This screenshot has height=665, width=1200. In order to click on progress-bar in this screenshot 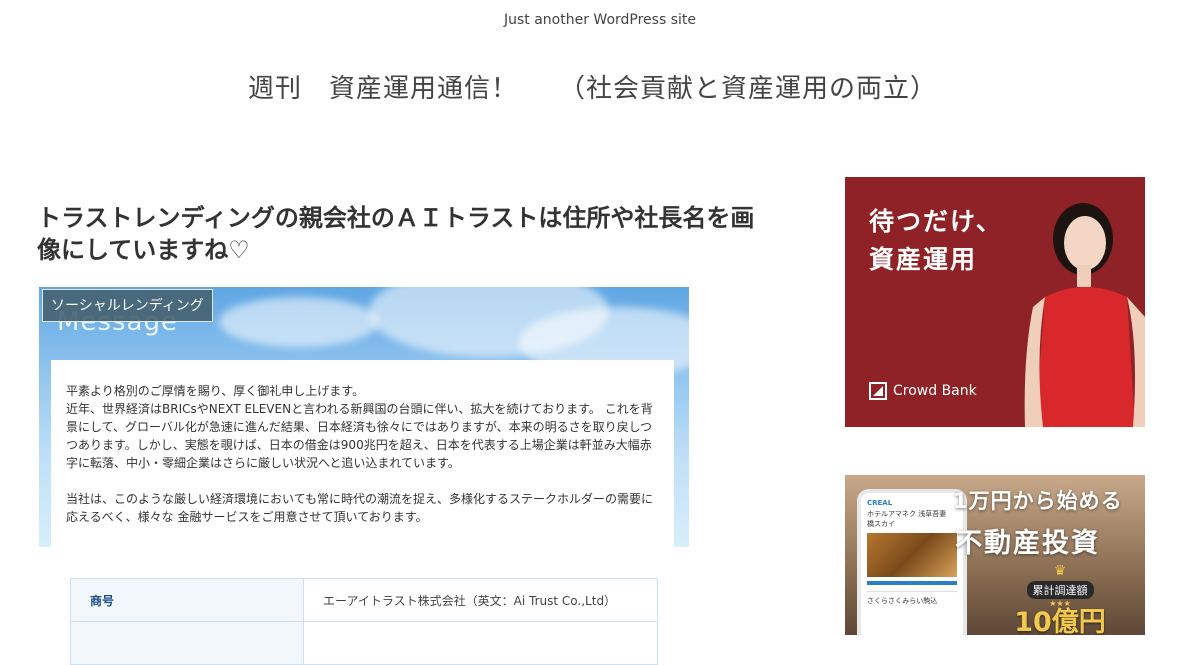, I will do `click(912, 583)`.